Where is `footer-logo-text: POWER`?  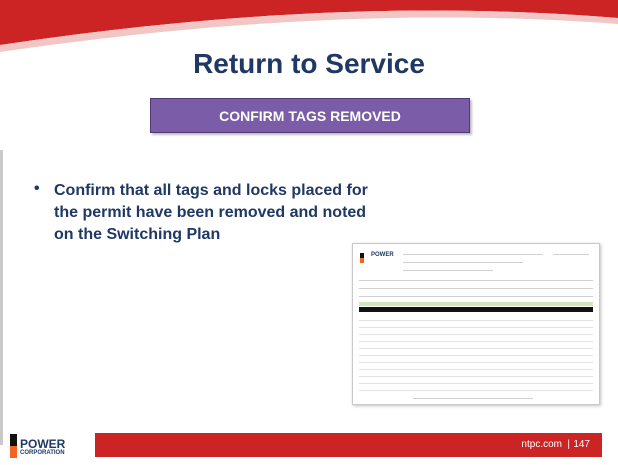
footer-logo-text: POWER is located at coordinates (43, 444).